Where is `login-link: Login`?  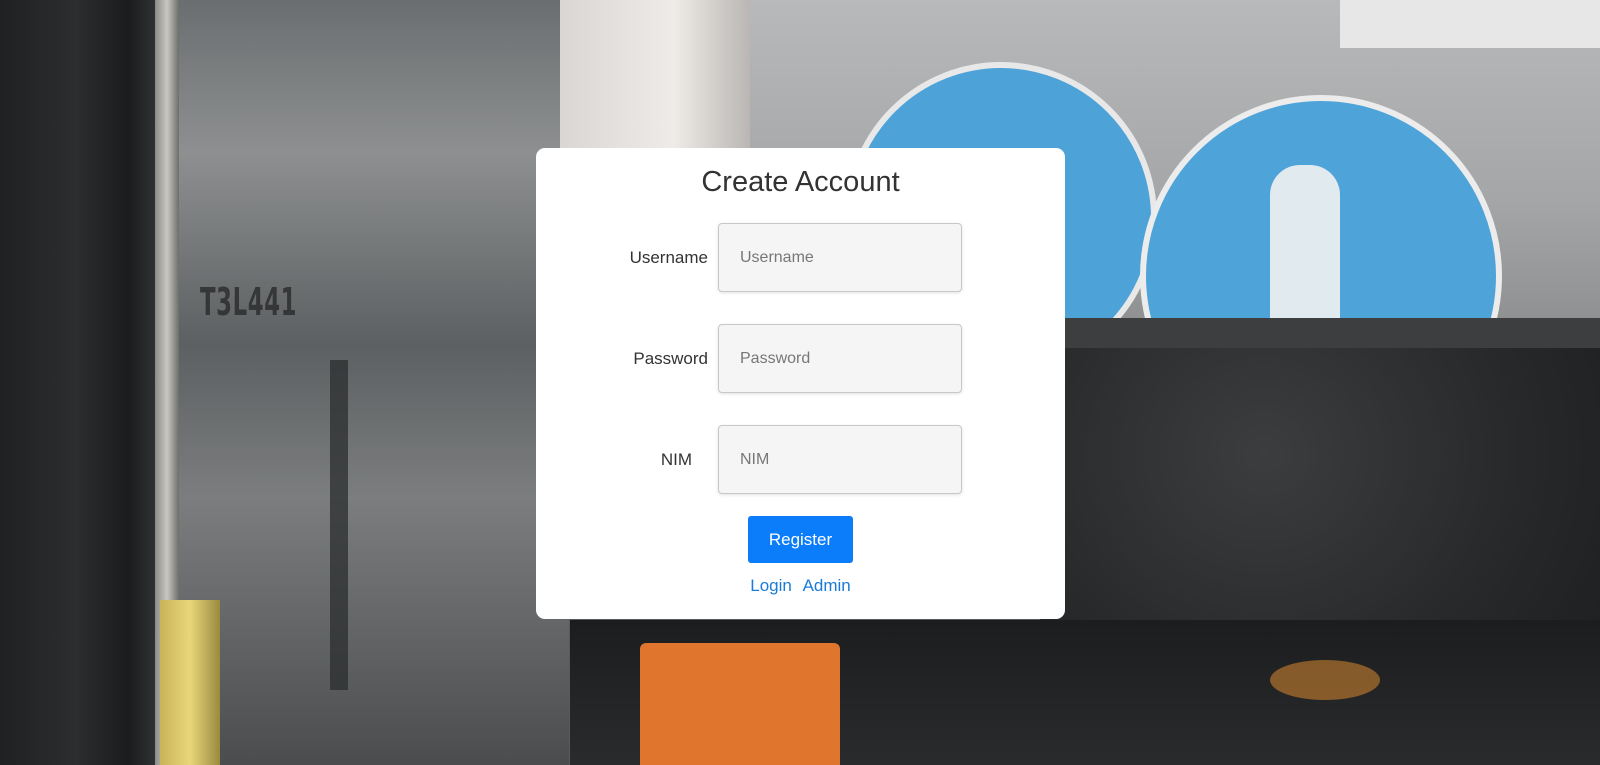 login-link: Login is located at coordinates (771, 585).